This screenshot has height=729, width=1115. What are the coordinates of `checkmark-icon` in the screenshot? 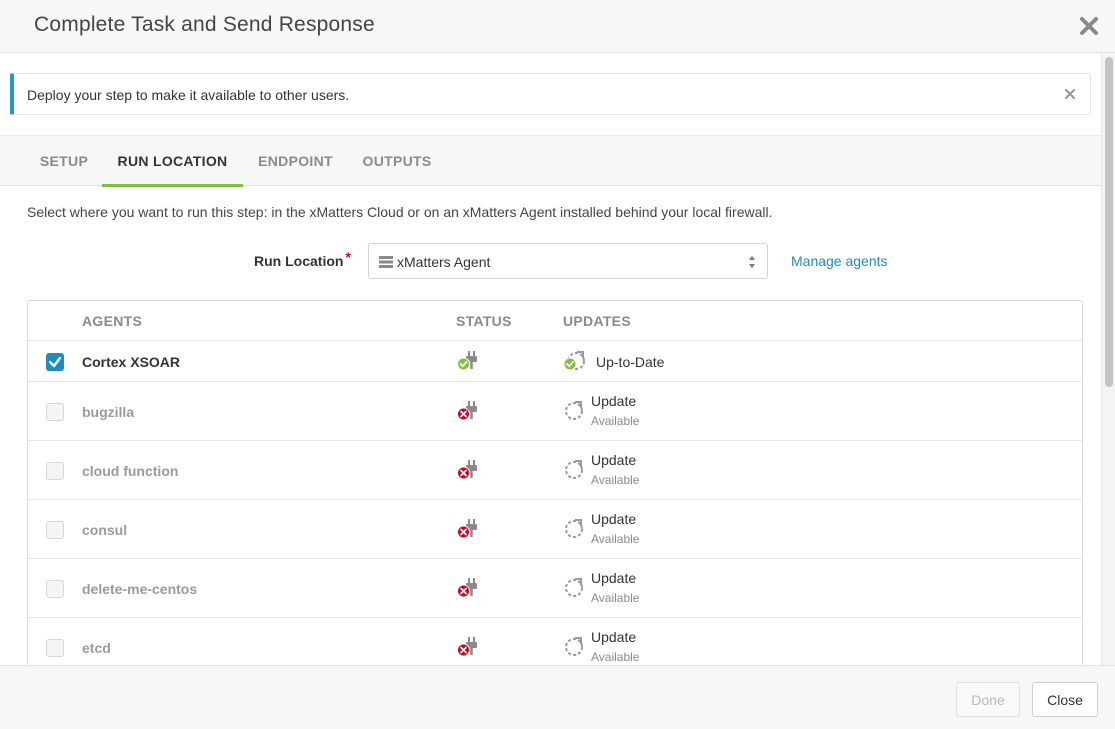 It's located at (55, 362).